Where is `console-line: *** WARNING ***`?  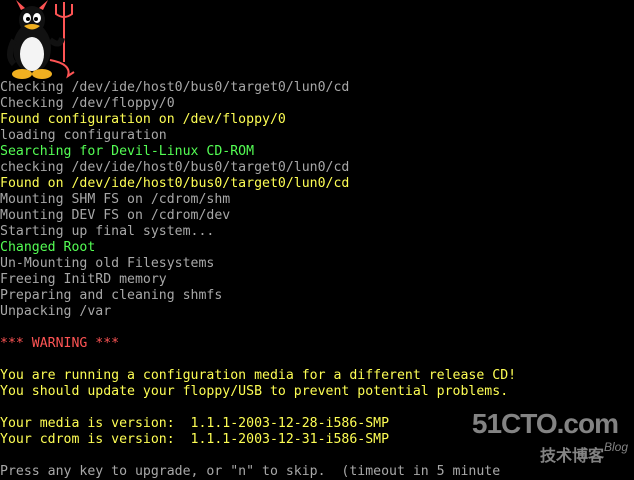 console-line: *** WARNING *** is located at coordinates (60, 343).